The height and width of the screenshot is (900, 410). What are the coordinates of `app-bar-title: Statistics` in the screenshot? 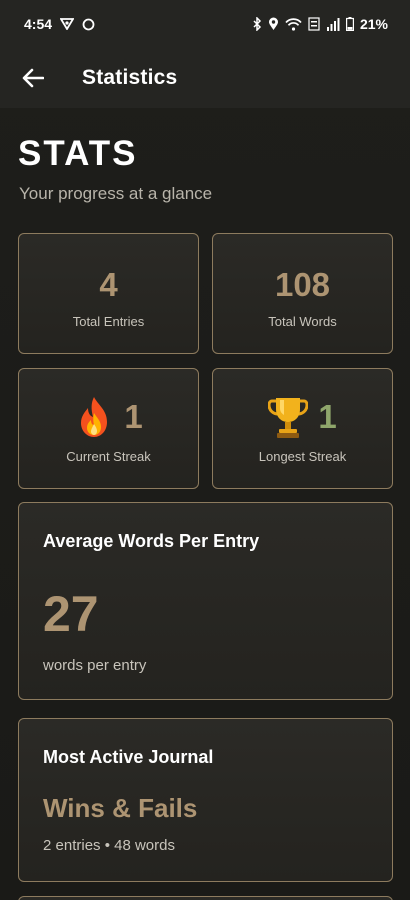 It's located at (130, 77).